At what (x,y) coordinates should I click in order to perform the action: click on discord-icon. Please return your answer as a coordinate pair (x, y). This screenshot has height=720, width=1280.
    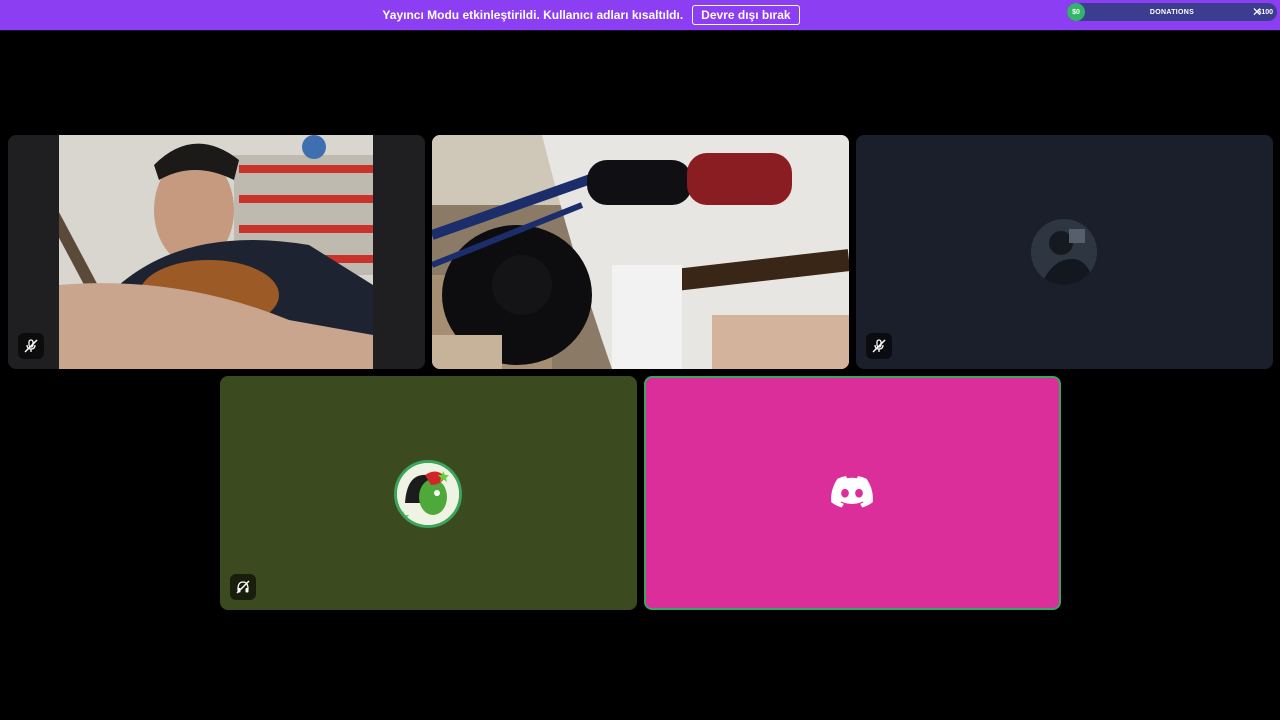
    Looking at the image, I should click on (852, 492).